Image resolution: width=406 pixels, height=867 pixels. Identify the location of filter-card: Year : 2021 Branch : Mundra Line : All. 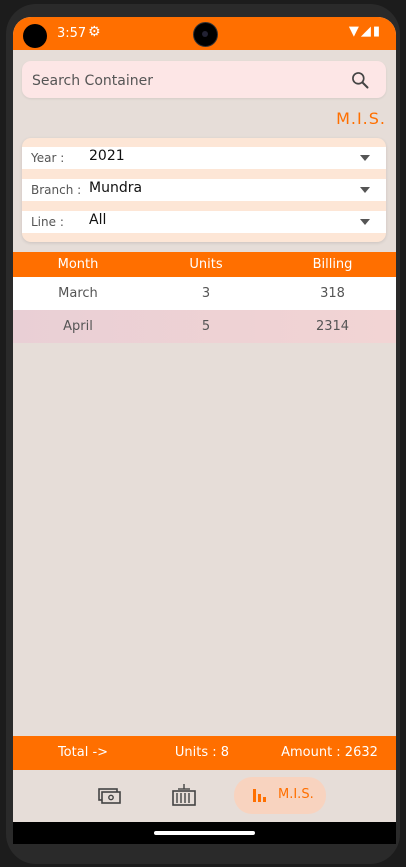
(204, 190).